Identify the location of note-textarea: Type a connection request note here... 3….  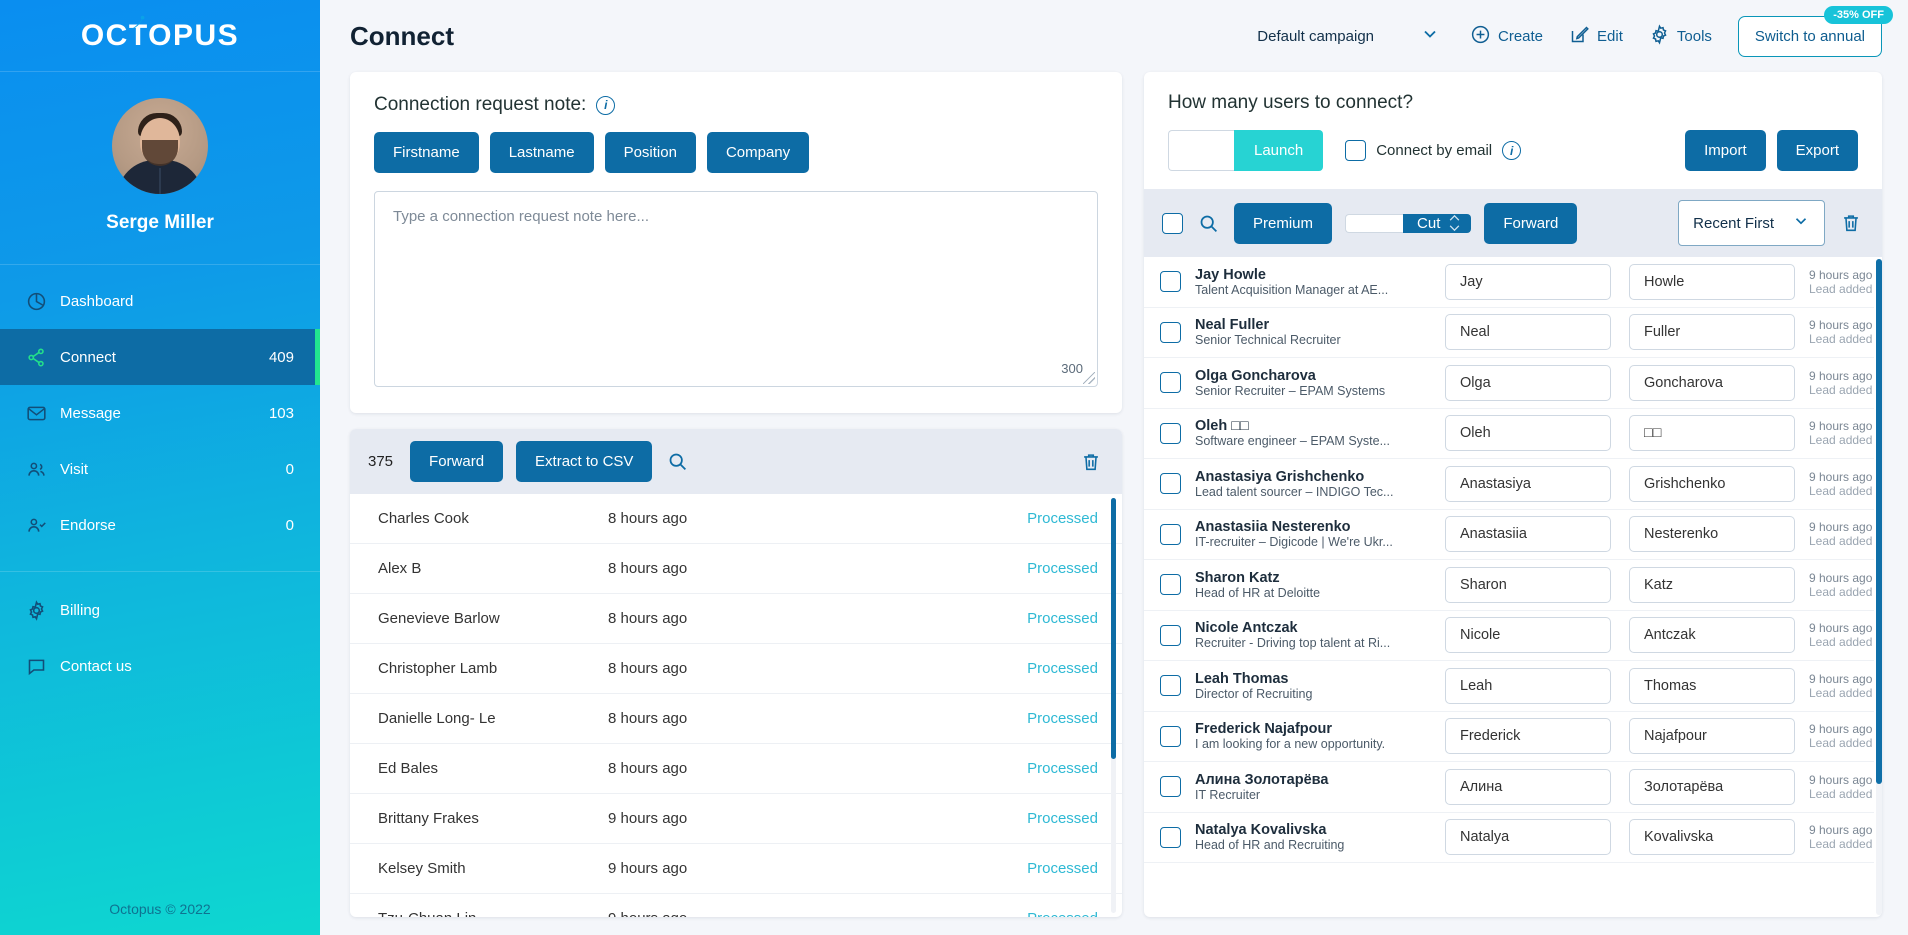
(736, 289).